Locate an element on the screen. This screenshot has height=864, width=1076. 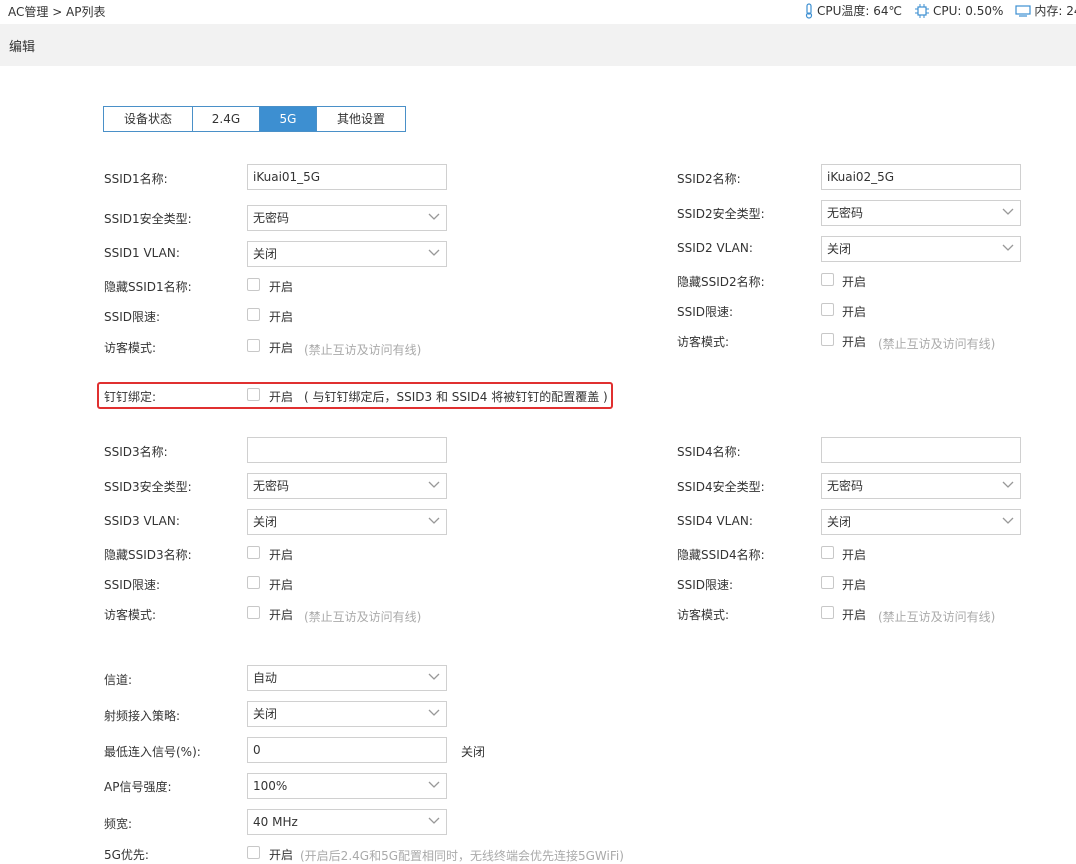
5g-prefer-hint: (开启后2.4G和5G配置相同时，无线终端会优先连接5GWiFi) is located at coordinates (462, 856).